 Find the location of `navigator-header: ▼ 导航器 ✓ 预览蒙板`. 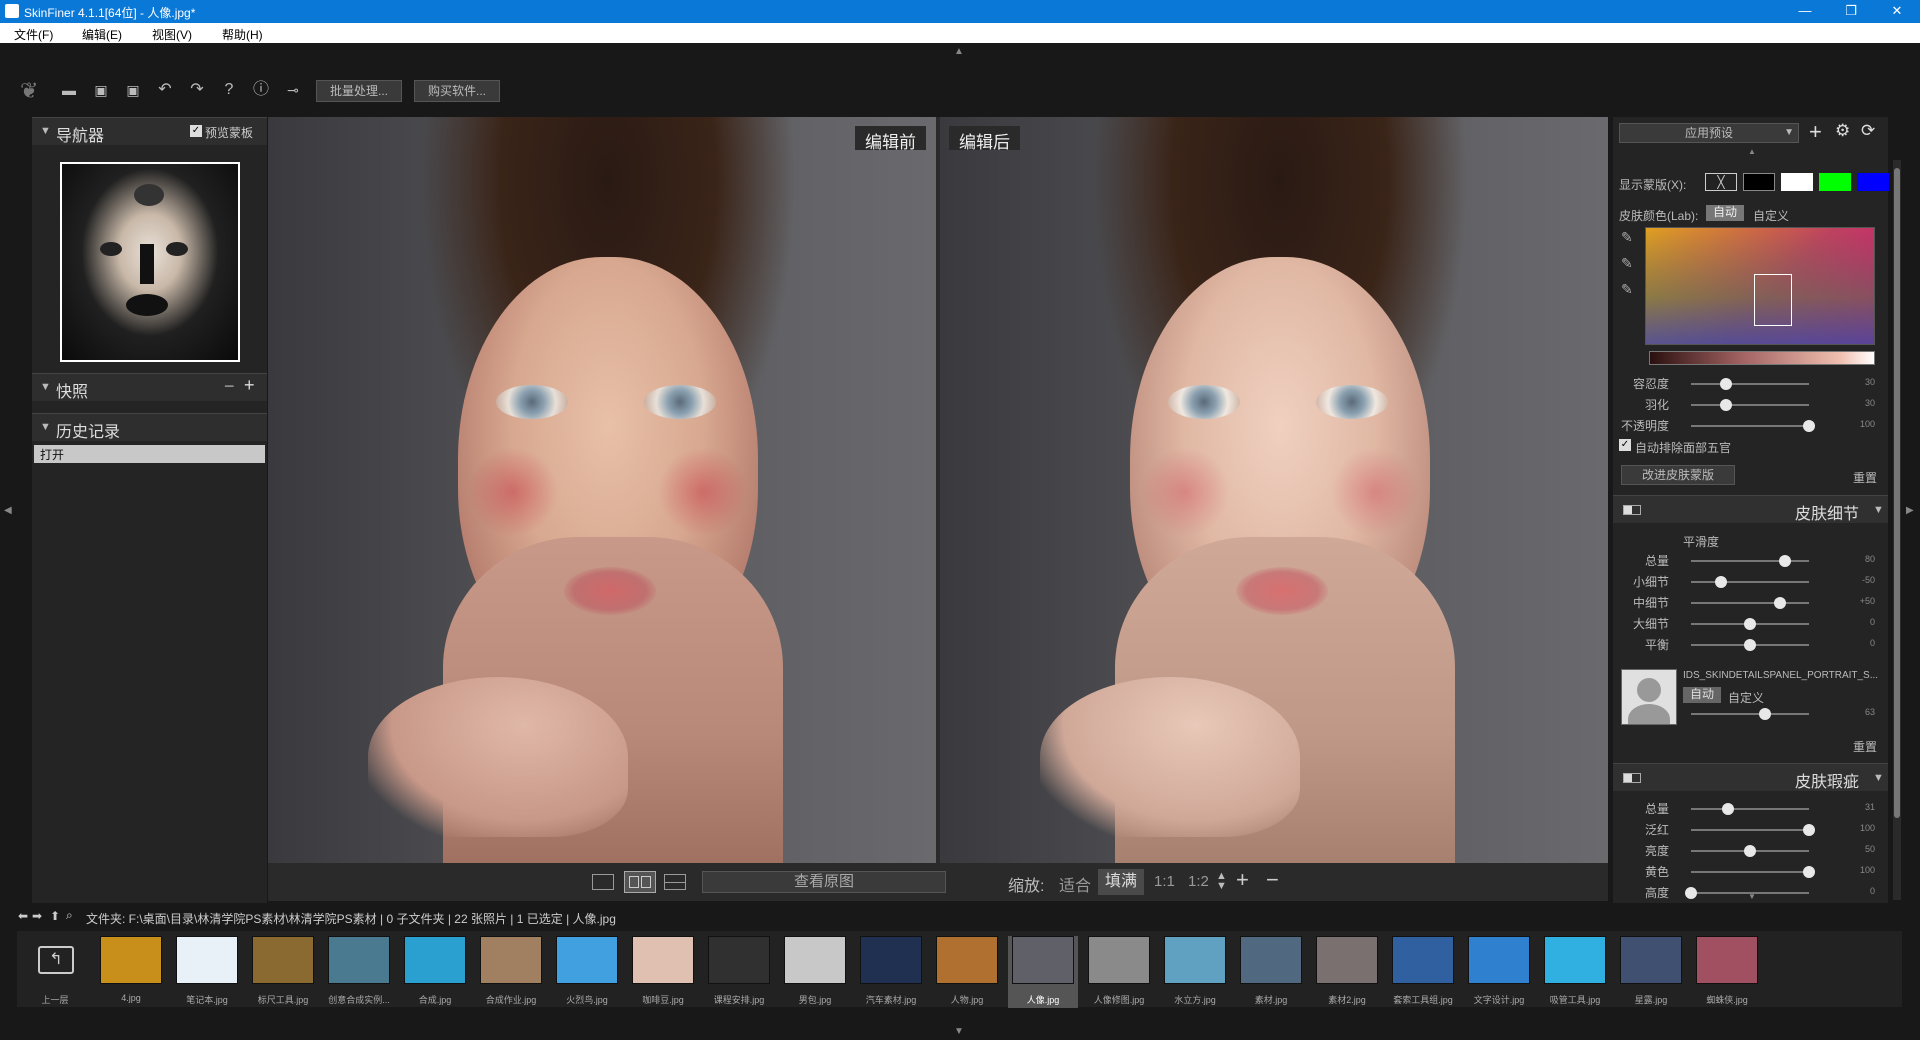

navigator-header: ▼ 导航器 ✓ 预览蒙板 is located at coordinates (149, 131).